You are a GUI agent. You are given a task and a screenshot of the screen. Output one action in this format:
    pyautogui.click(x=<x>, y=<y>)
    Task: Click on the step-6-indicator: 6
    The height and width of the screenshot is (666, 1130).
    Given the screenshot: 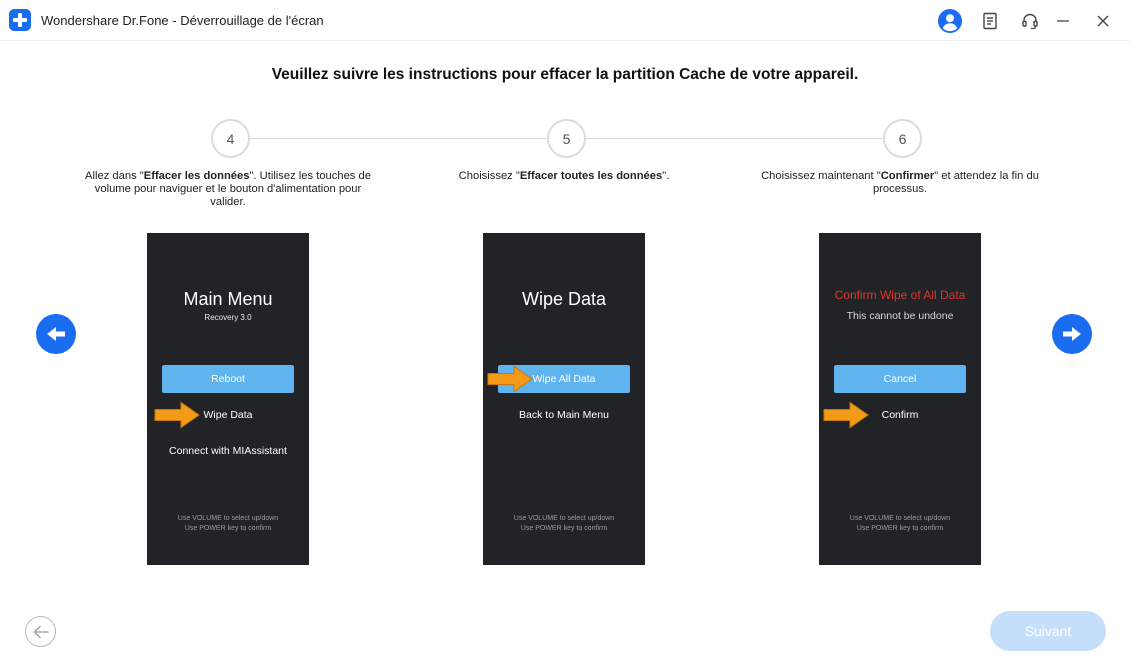 What is the action you would take?
    pyautogui.click(x=902, y=138)
    